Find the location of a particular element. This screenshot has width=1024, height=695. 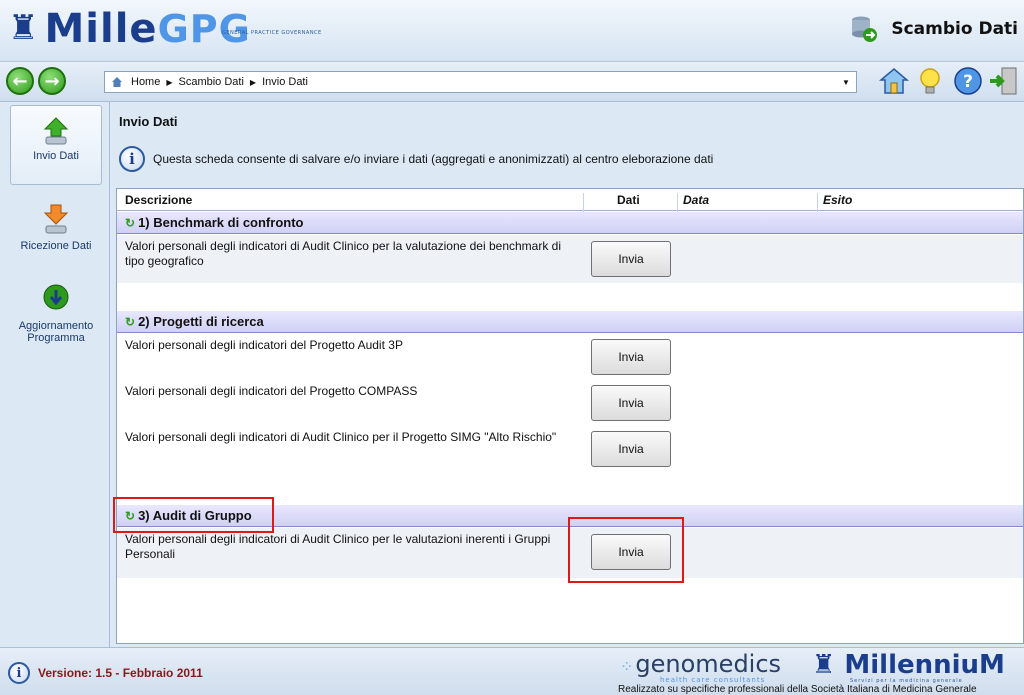

lightbulb-icon is located at coordinates (930, 81).